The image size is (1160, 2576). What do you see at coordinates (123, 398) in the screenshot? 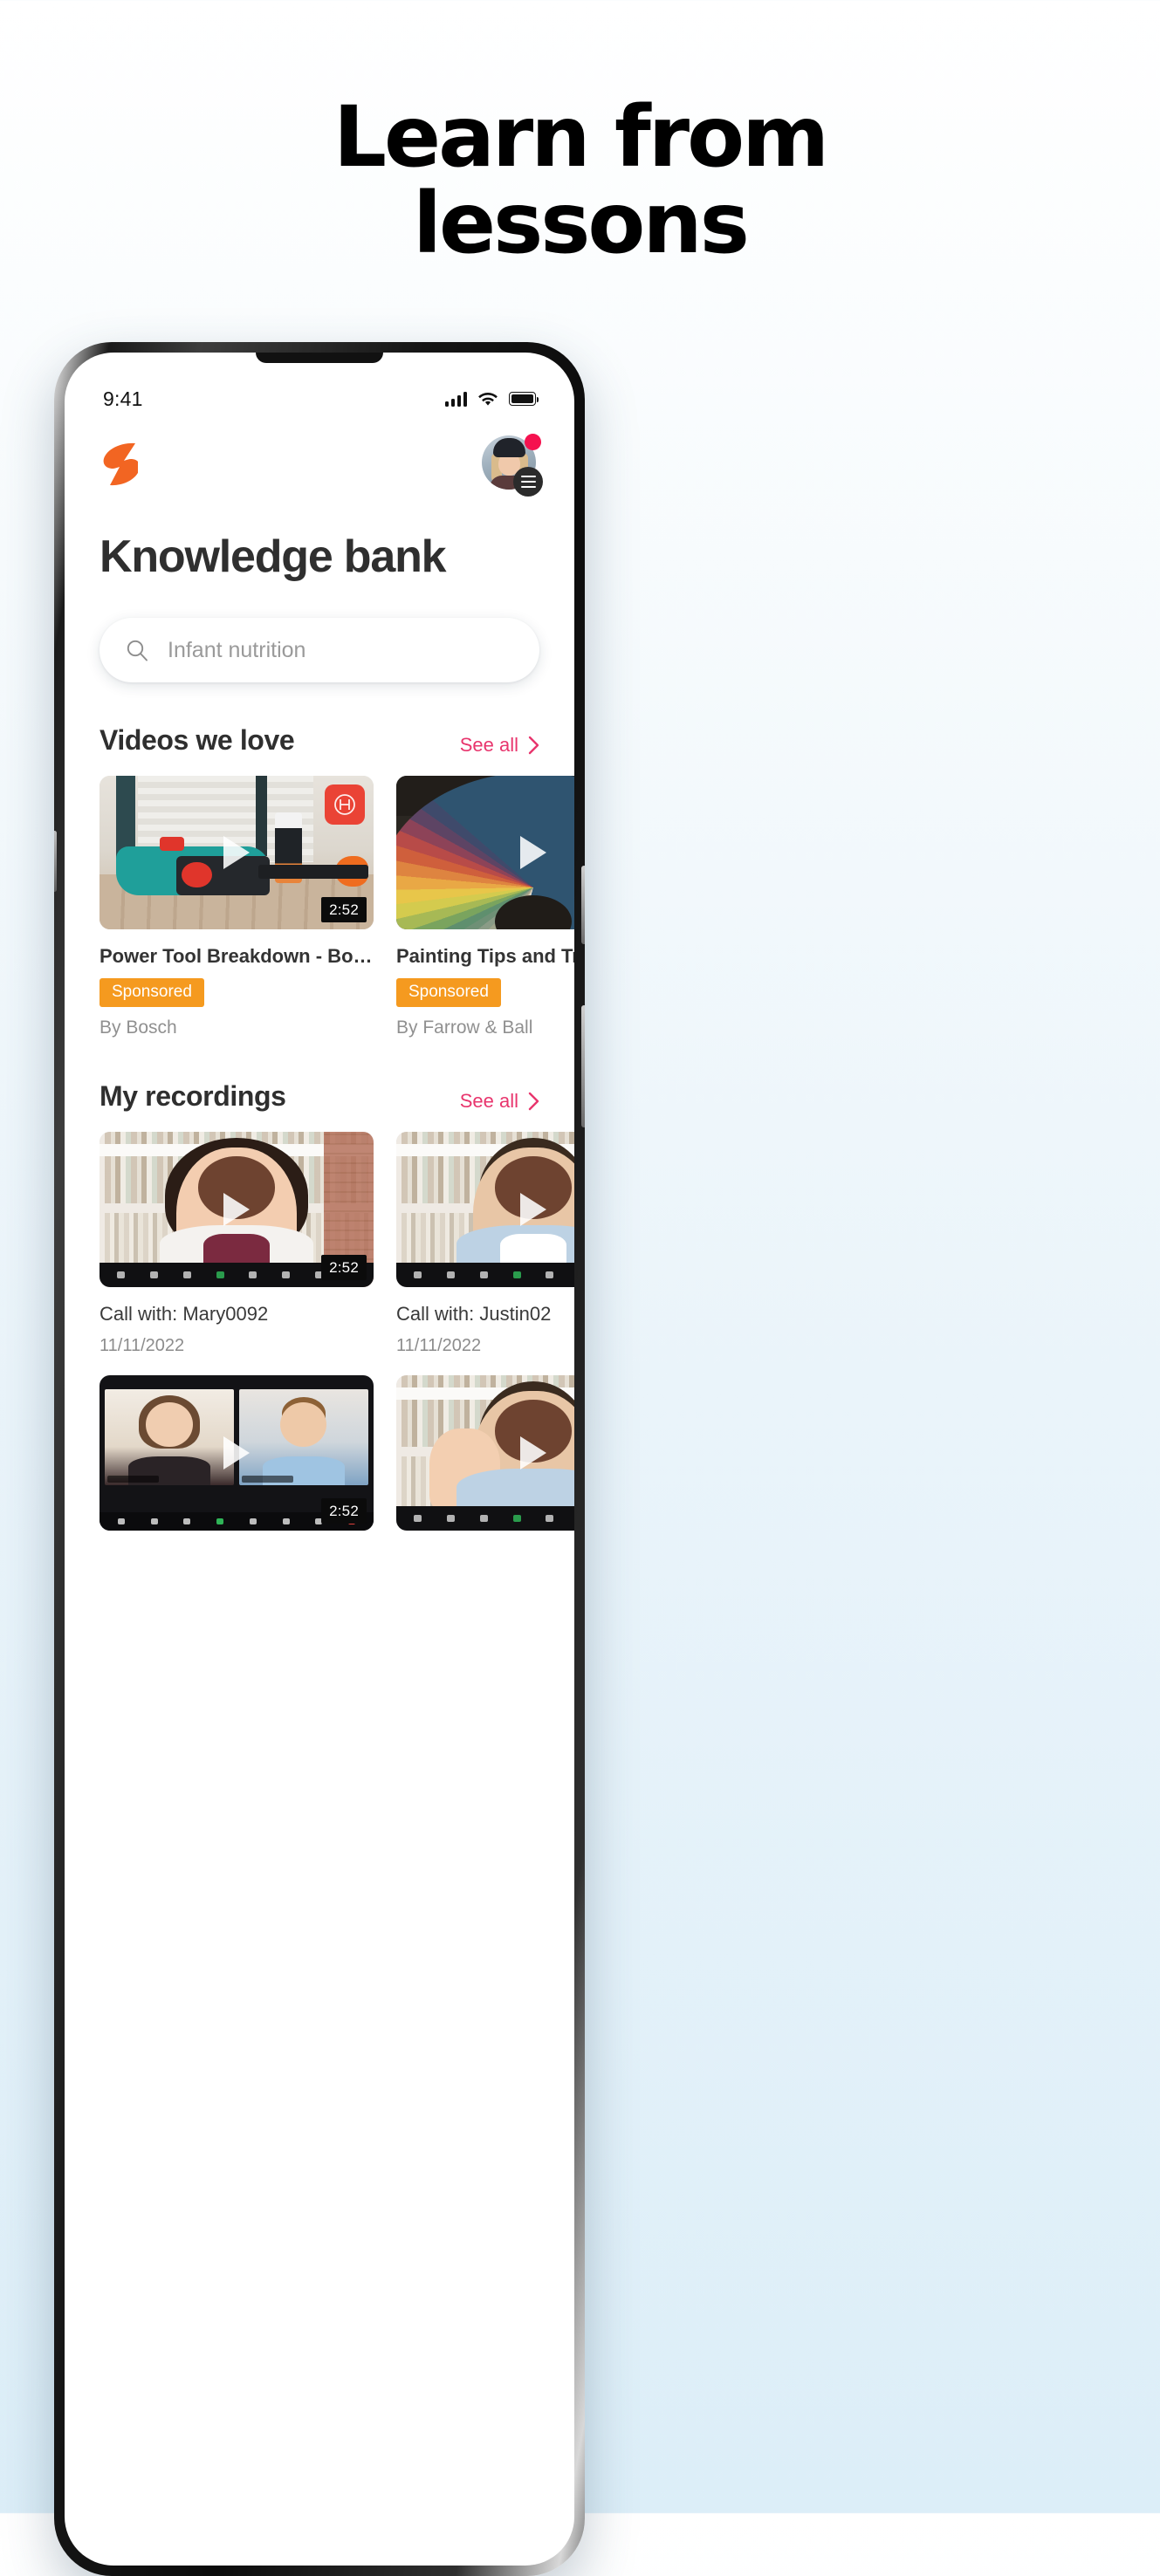
I see `status-time: 9:41` at bounding box center [123, 398].